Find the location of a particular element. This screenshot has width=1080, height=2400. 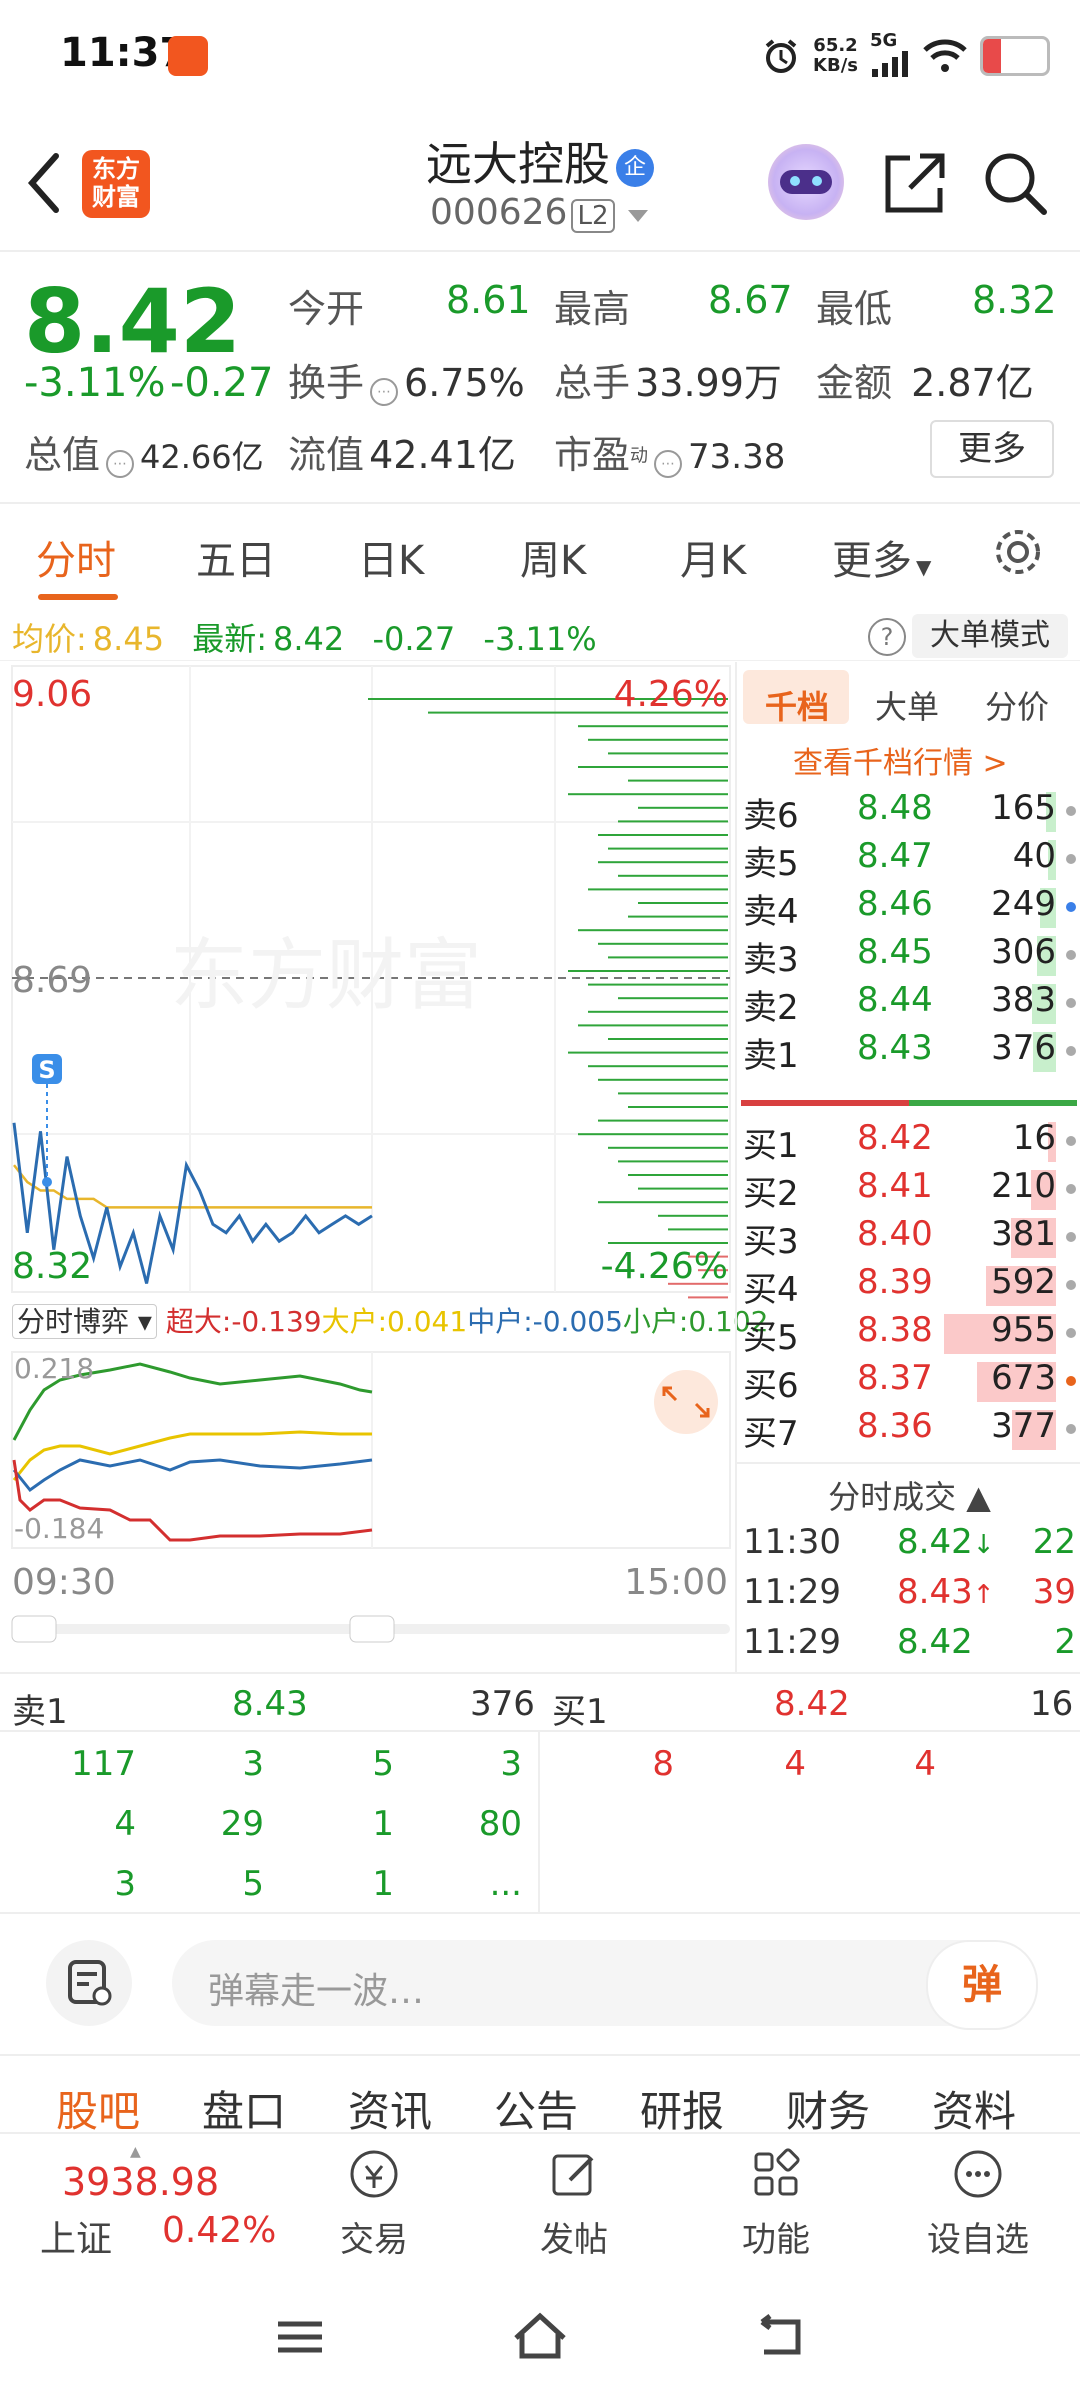

sell-level-row: 卖1 8.43 376 is located at coordinates (908, 1052).